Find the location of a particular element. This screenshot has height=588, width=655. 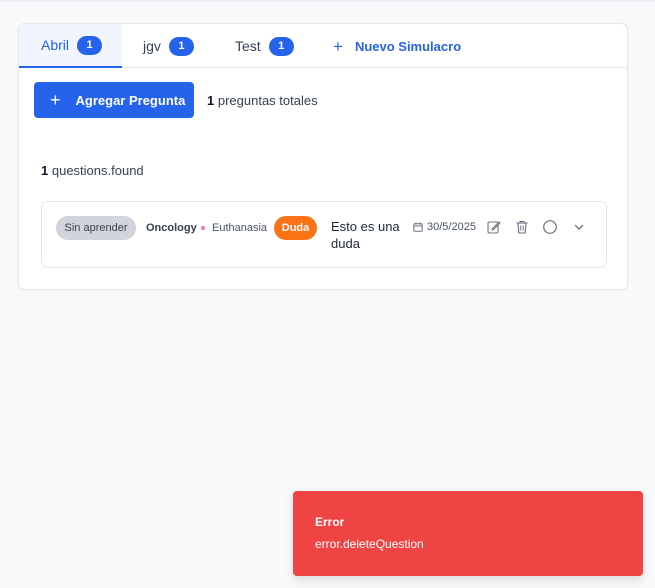

tab-label: Test is located at coordinates (248, 46).